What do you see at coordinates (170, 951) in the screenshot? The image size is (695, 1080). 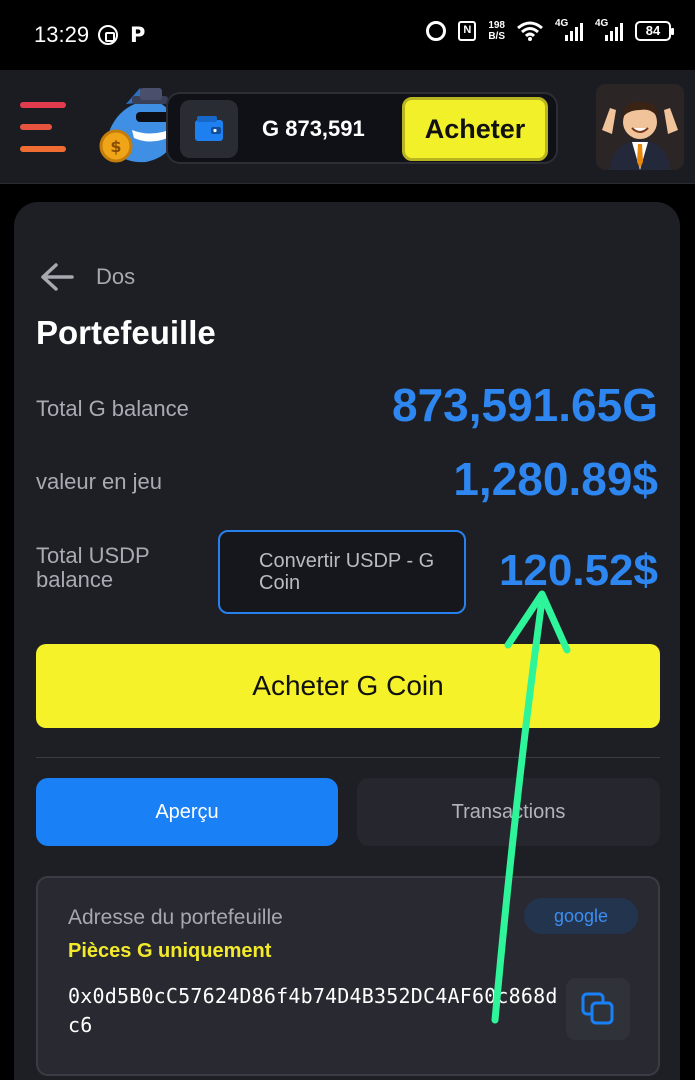 I see `g-coins-only-note: Pièces G uniquement` at bounding box center [170, 951].